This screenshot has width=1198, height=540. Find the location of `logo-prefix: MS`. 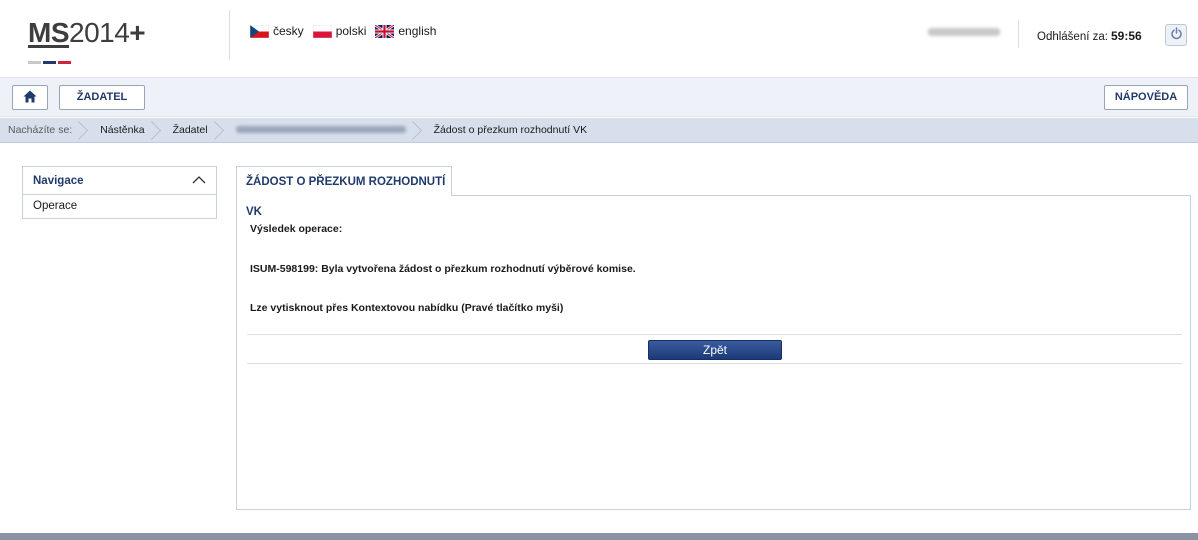

logo-prefix: MS is located at coordinates (49, 32).